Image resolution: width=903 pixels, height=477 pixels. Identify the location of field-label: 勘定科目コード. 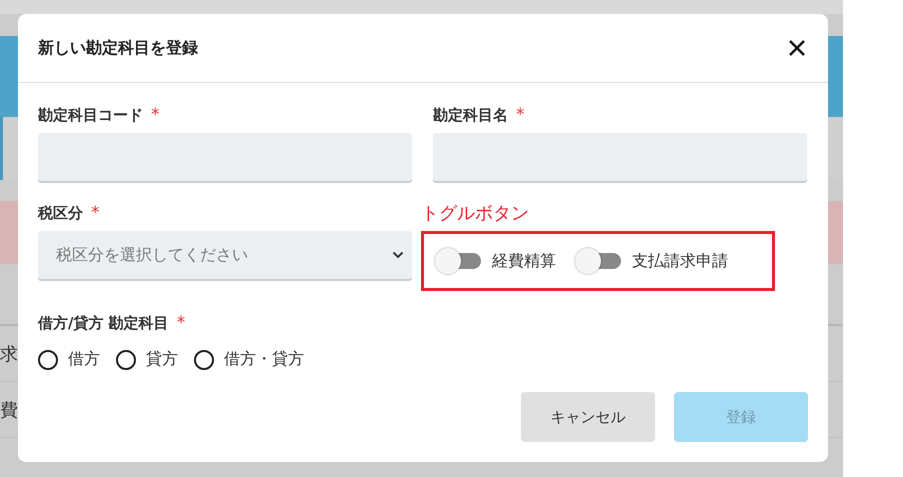
(90, 115).